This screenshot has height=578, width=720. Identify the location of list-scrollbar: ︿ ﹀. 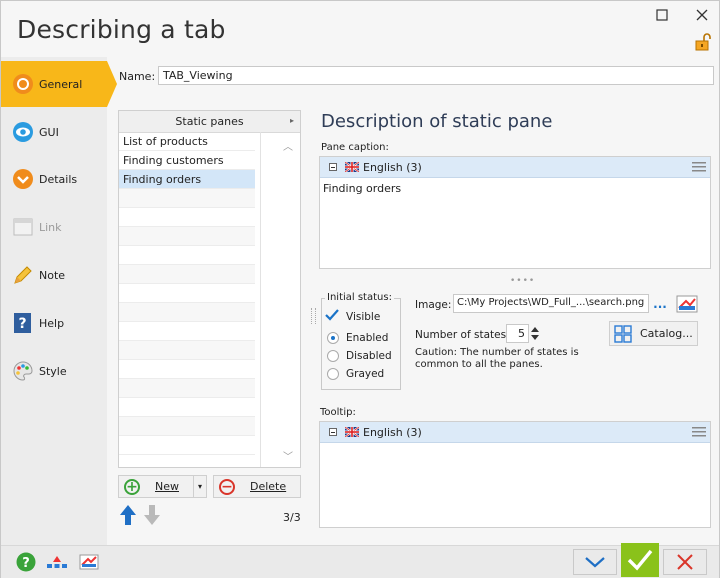
(289, 299).